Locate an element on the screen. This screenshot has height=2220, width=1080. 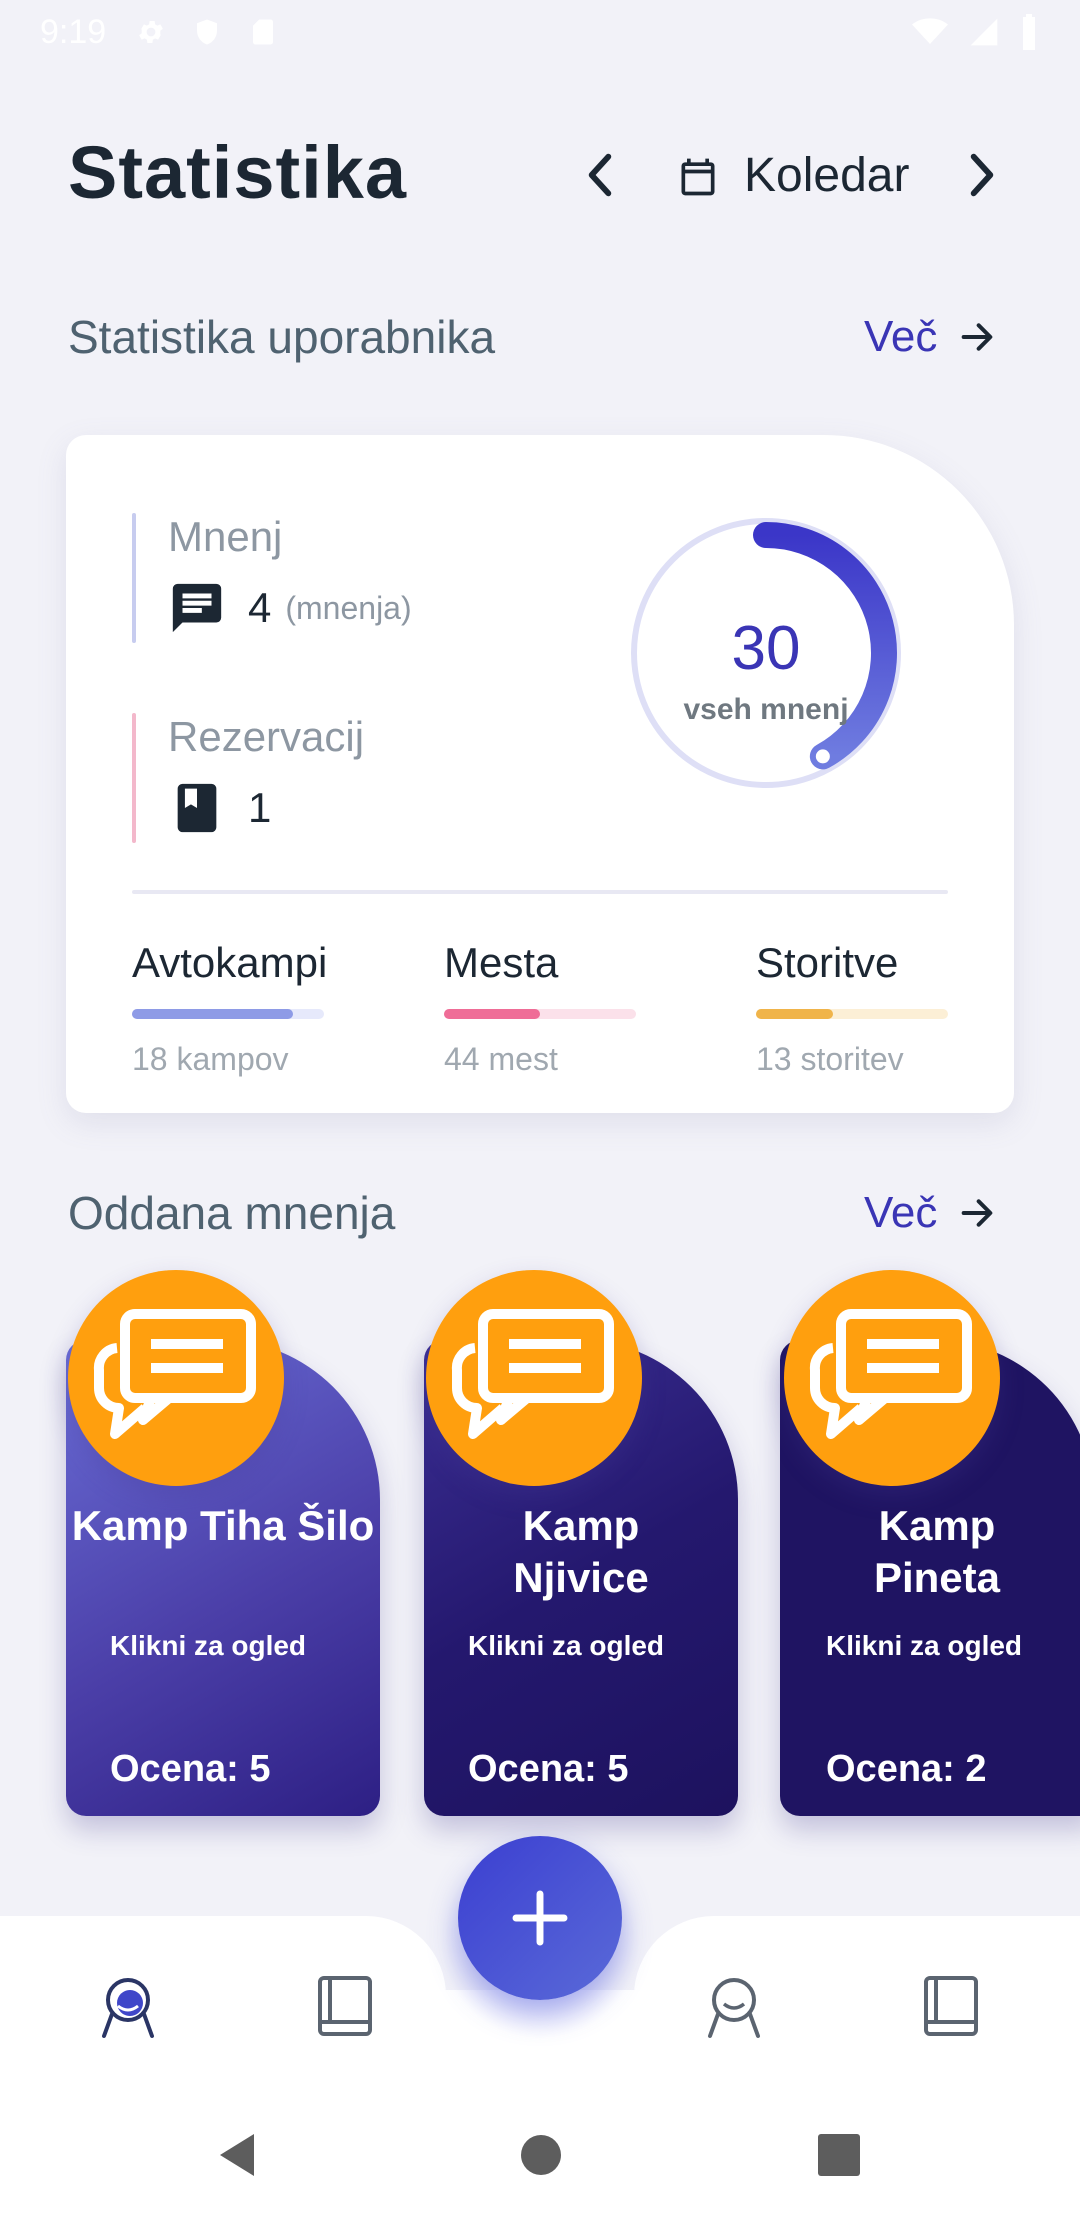
settings-icon is located at coordinates (151, 32).